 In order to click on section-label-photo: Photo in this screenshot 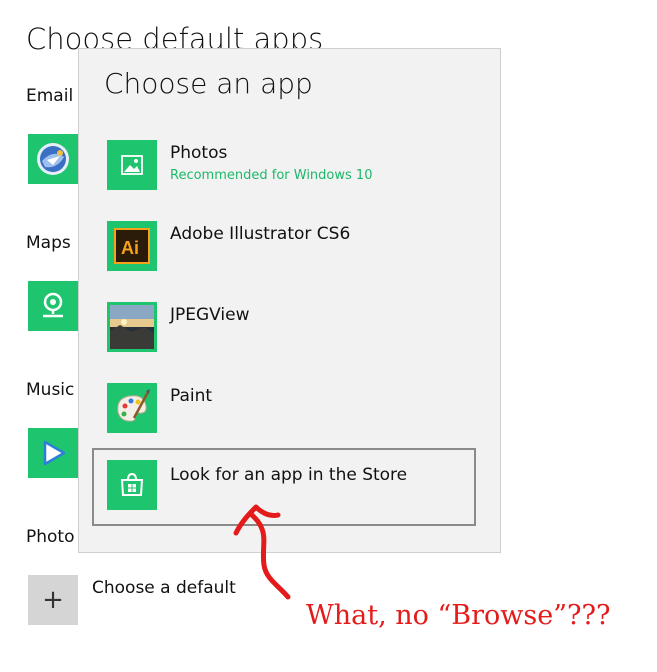, I will do `click(50, 537)`.